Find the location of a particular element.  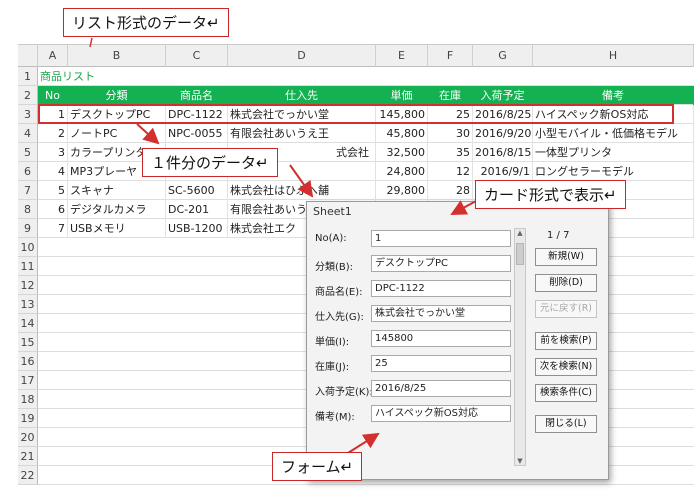

row-header: 1 is located at coordinates (28, 76).